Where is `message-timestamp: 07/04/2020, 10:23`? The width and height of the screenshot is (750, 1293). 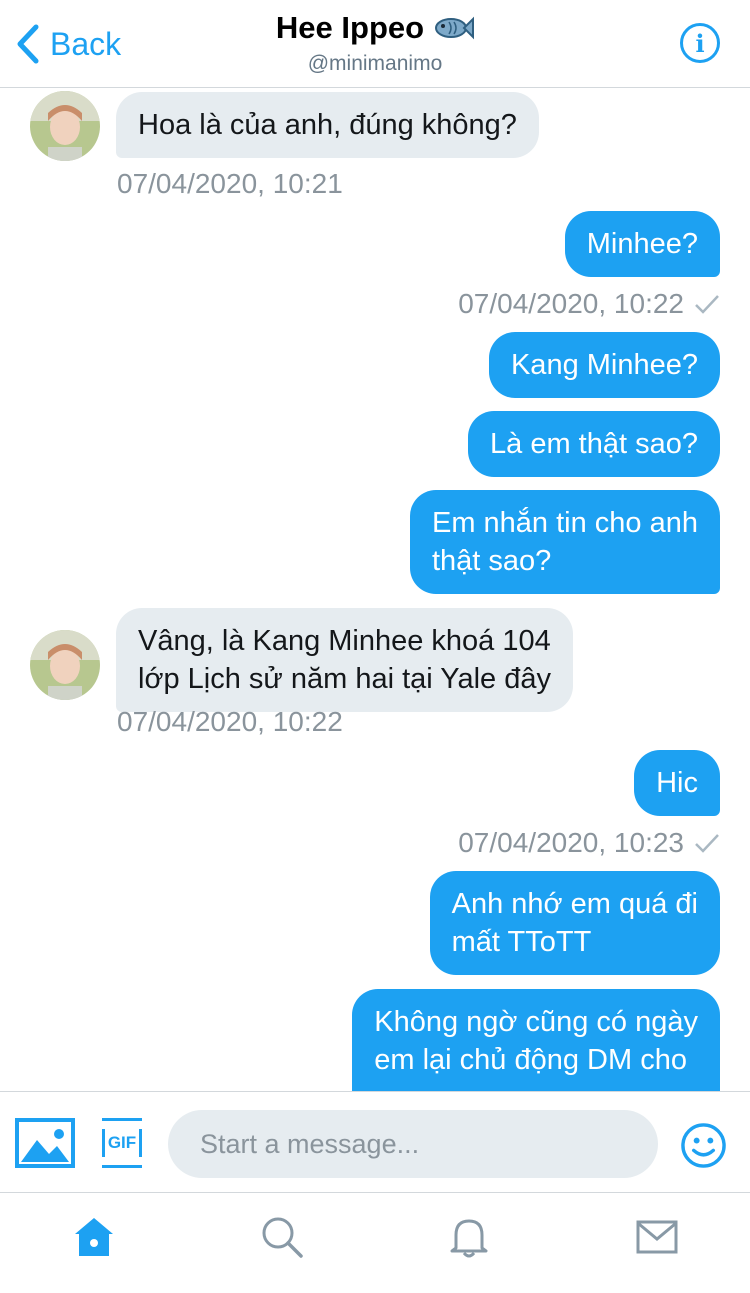 message-timestamp: 07/04/2020, 10:23 is located at coordinates (589, 843).